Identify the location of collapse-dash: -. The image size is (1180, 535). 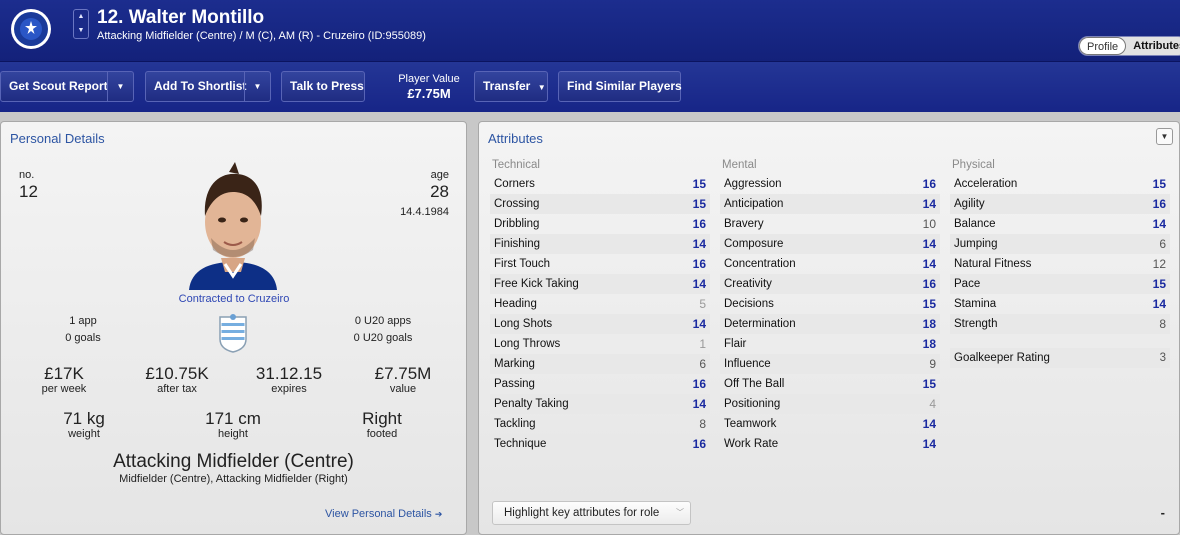
(1163, 512).